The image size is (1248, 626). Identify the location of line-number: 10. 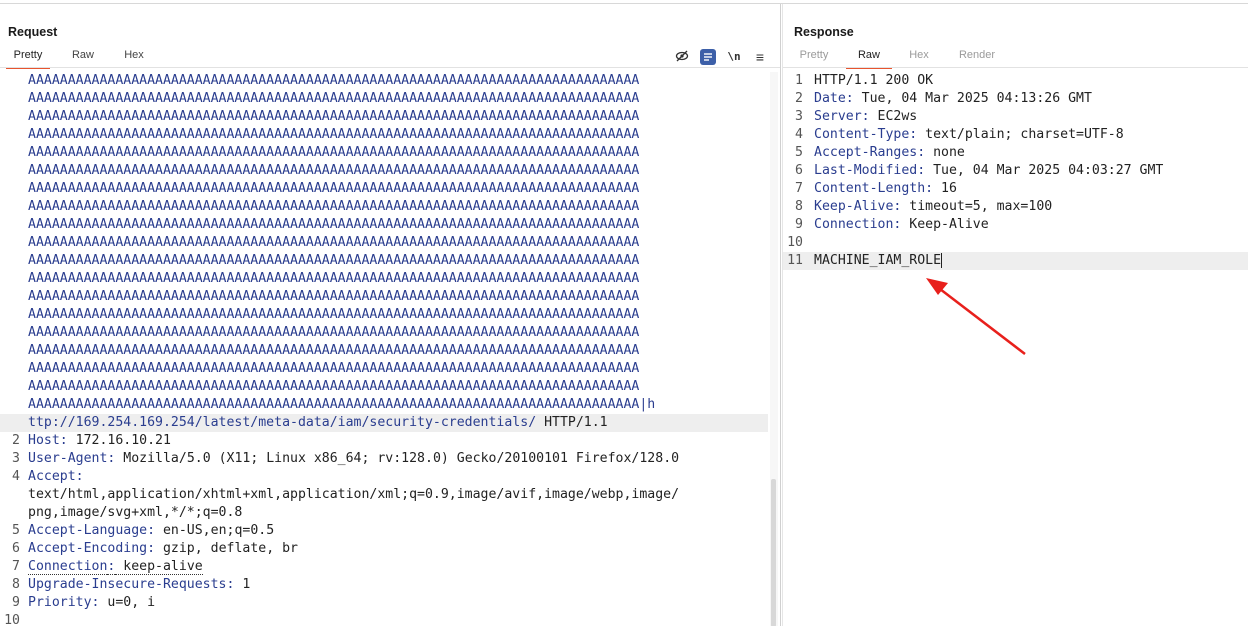
(12, 619).